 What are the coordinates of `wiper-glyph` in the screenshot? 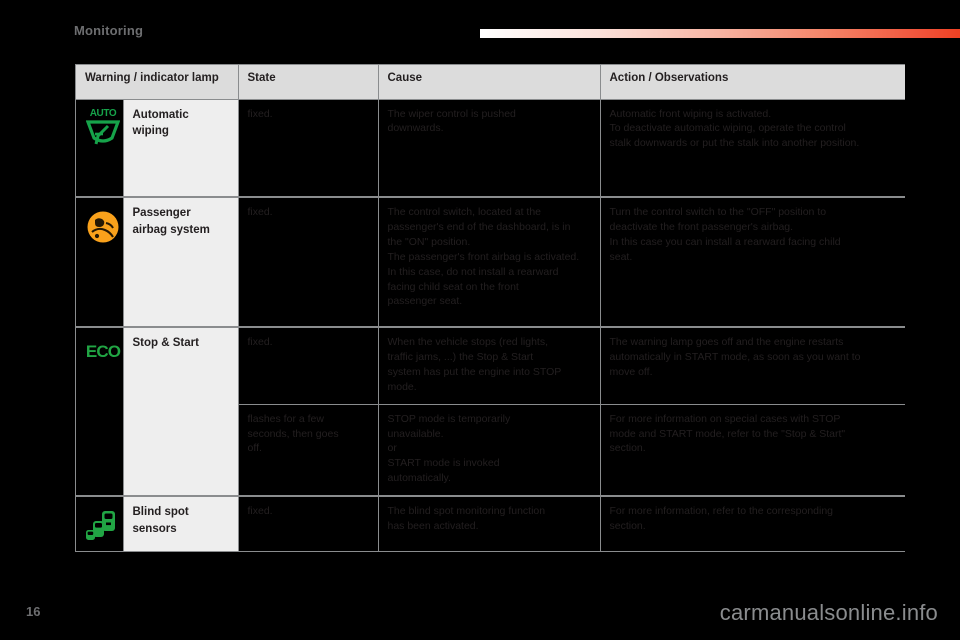 It's located at (103, 135).